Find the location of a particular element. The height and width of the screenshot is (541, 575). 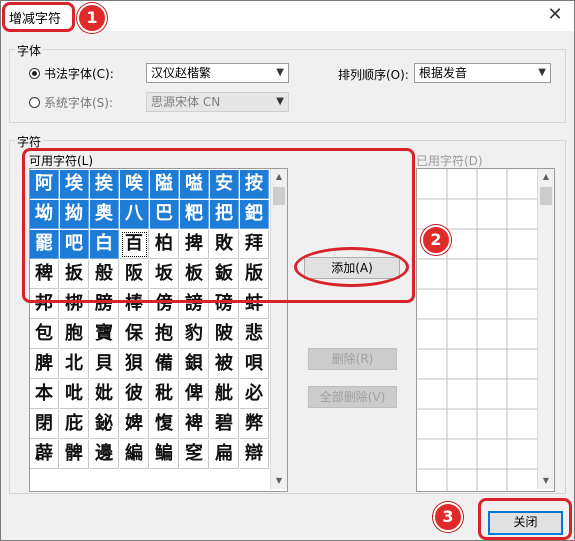

calligraphy-font-radio: 书法字体(C): is located at coordinates (71, 73).